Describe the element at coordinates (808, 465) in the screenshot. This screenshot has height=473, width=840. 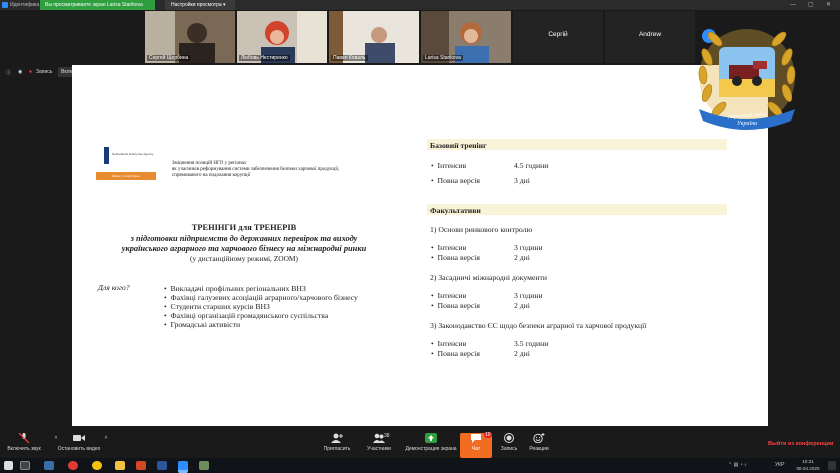
I see `clock: 10:31 08.04.2020` at that location.